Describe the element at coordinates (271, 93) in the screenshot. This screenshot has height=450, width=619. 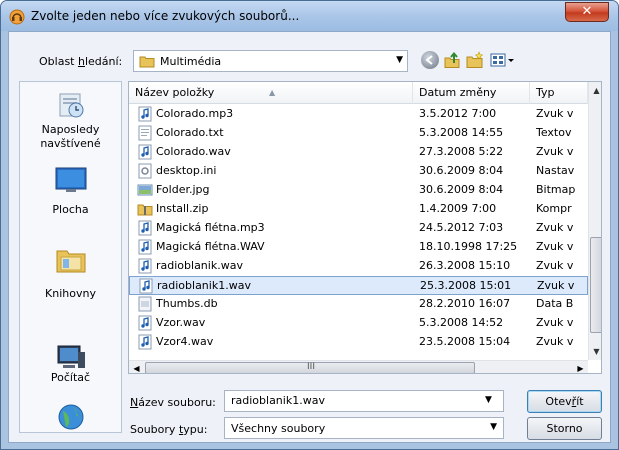
I see `column-name-header: Název položky ▲` at that location.